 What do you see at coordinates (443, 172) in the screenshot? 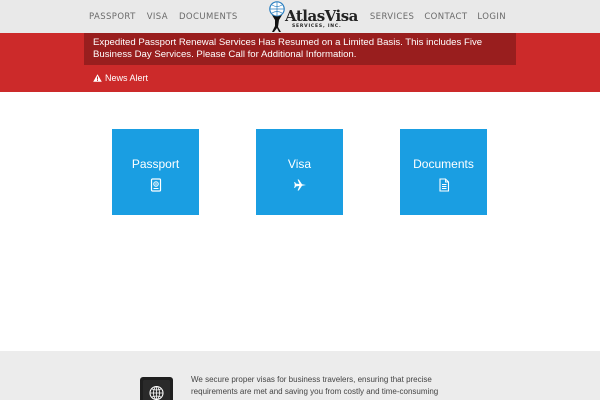
I see `documents-tile: Documents` at bounding box center [443, 172].